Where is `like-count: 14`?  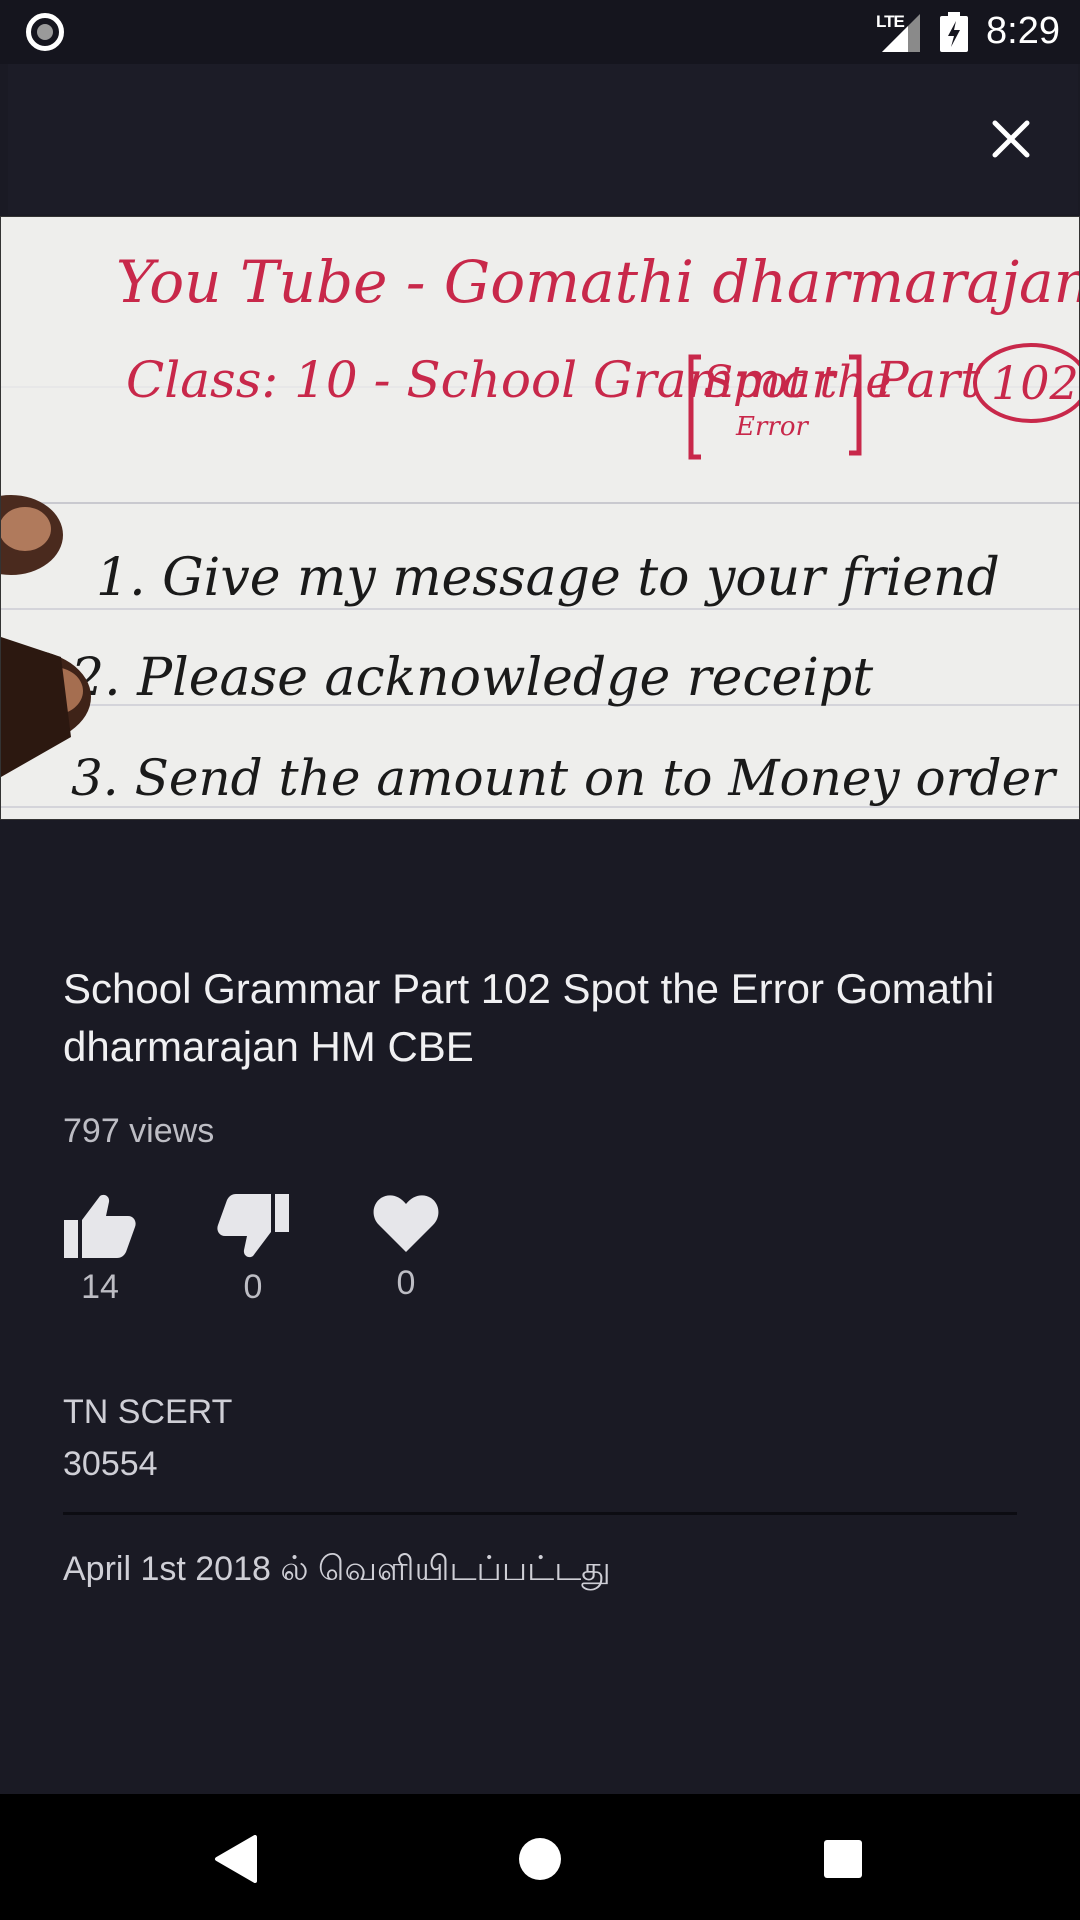
like-count: 14 is located at coordinates (100, 1287).